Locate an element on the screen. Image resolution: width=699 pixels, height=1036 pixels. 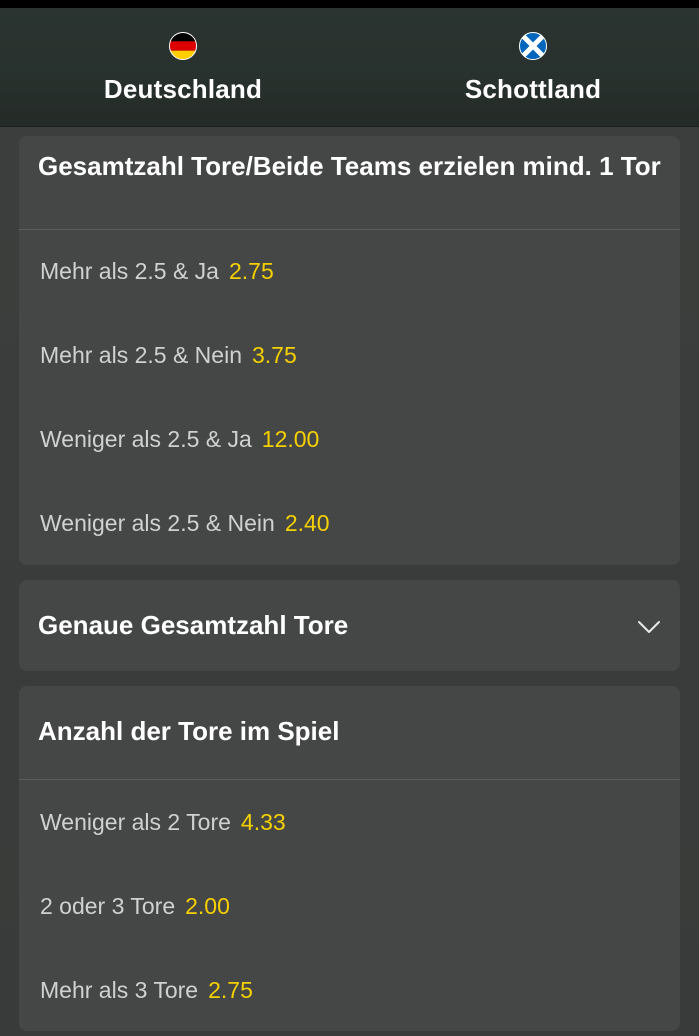
selection-row: Weniger als 2 Tore 4.33 is located at coordinates (163, 822).